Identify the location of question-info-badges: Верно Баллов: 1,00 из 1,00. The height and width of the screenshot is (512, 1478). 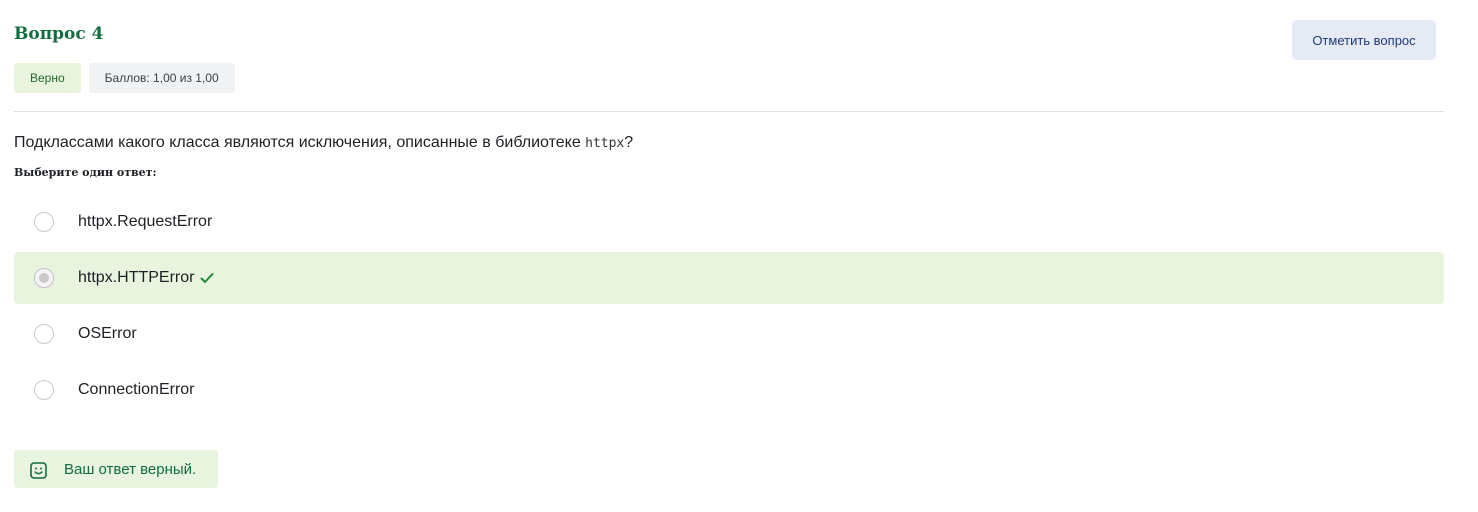
(124, 78).